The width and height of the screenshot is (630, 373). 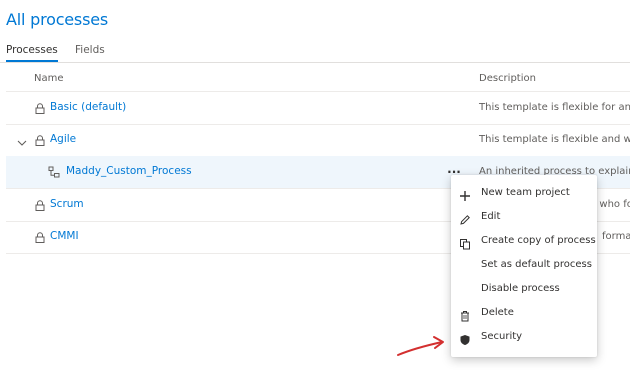 What do you see at coordinates (520, 288) in the screenshot?
I see `menu-item-label: Disable process` at bounding box center [520, 288].